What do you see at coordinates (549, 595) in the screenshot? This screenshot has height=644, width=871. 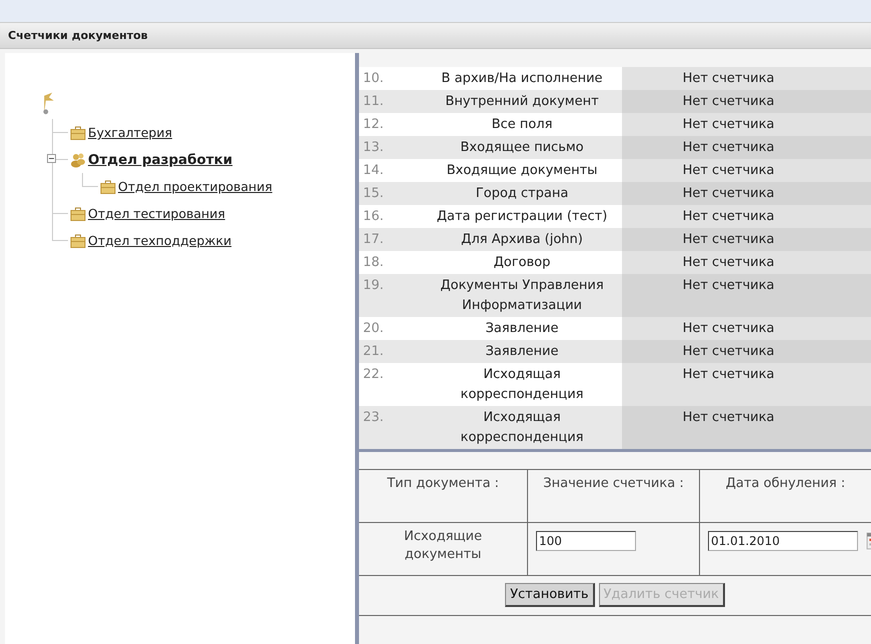 I see `set-button: Установить` at bounding box center [549, 595].